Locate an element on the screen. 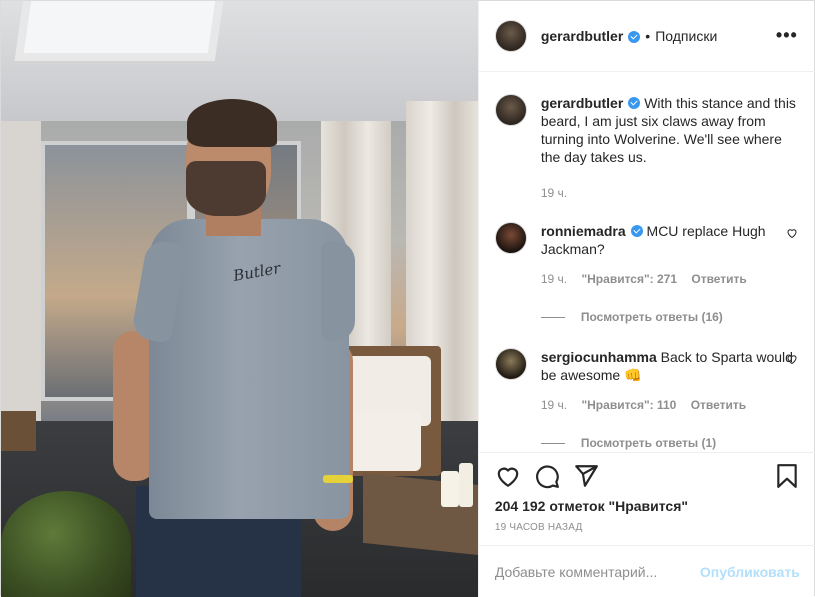 This screenshot has height=597, width=815. share-icon is located at coordinates (586, 476).